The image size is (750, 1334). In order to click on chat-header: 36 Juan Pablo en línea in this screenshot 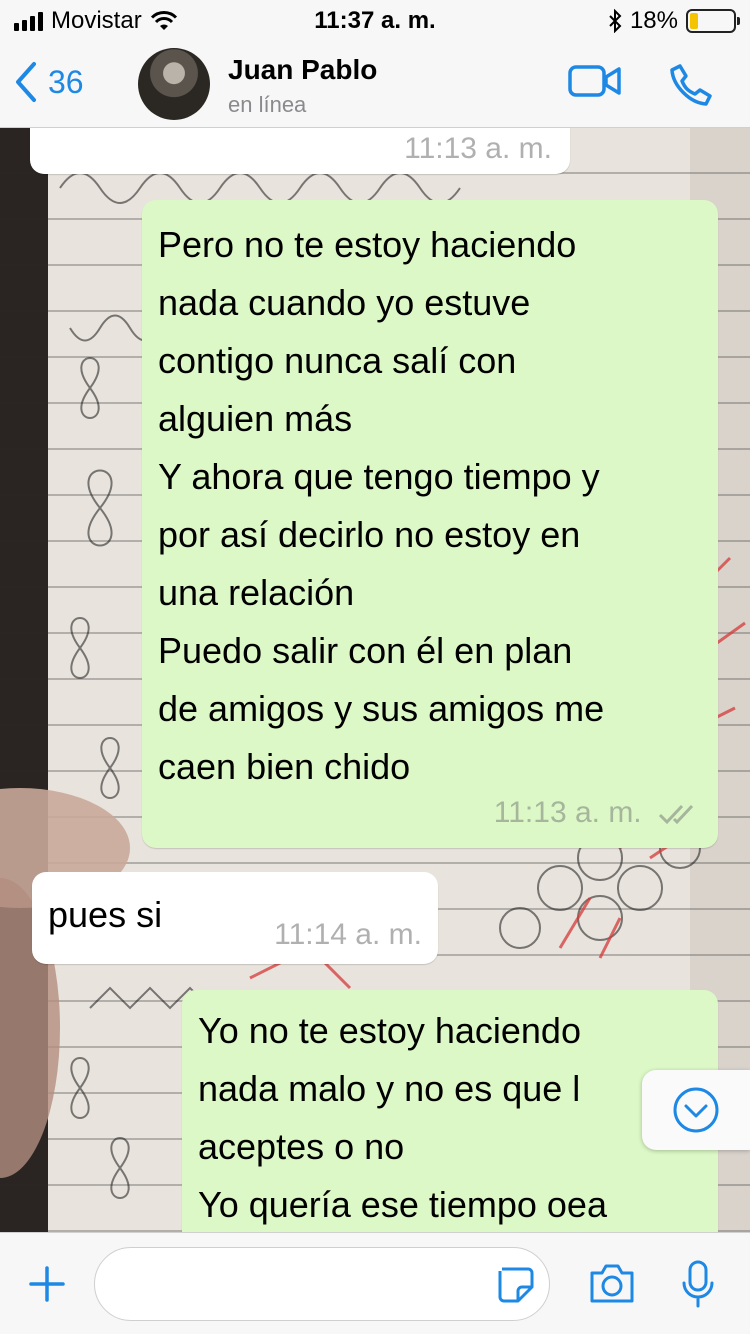, I will do `click(375, 84)`.